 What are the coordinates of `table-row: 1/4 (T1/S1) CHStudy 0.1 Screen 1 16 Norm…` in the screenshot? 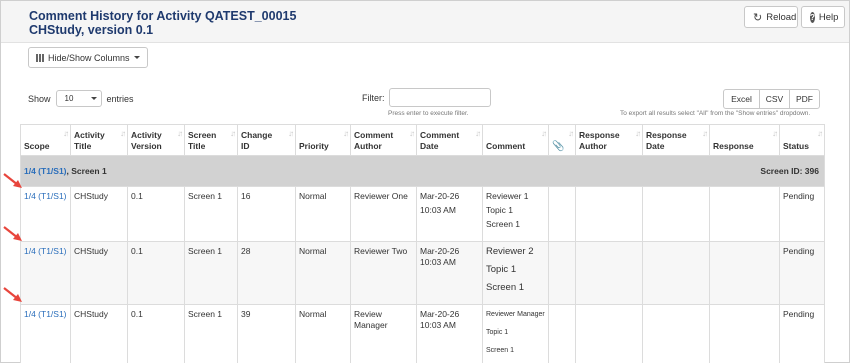 It's located at (422, 214).